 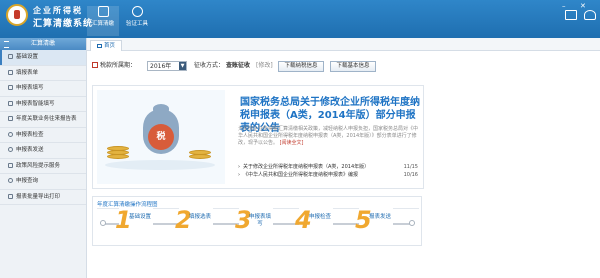 I want to click on sidebar-item-label: 申报表填写, so click(x=30, y=88).